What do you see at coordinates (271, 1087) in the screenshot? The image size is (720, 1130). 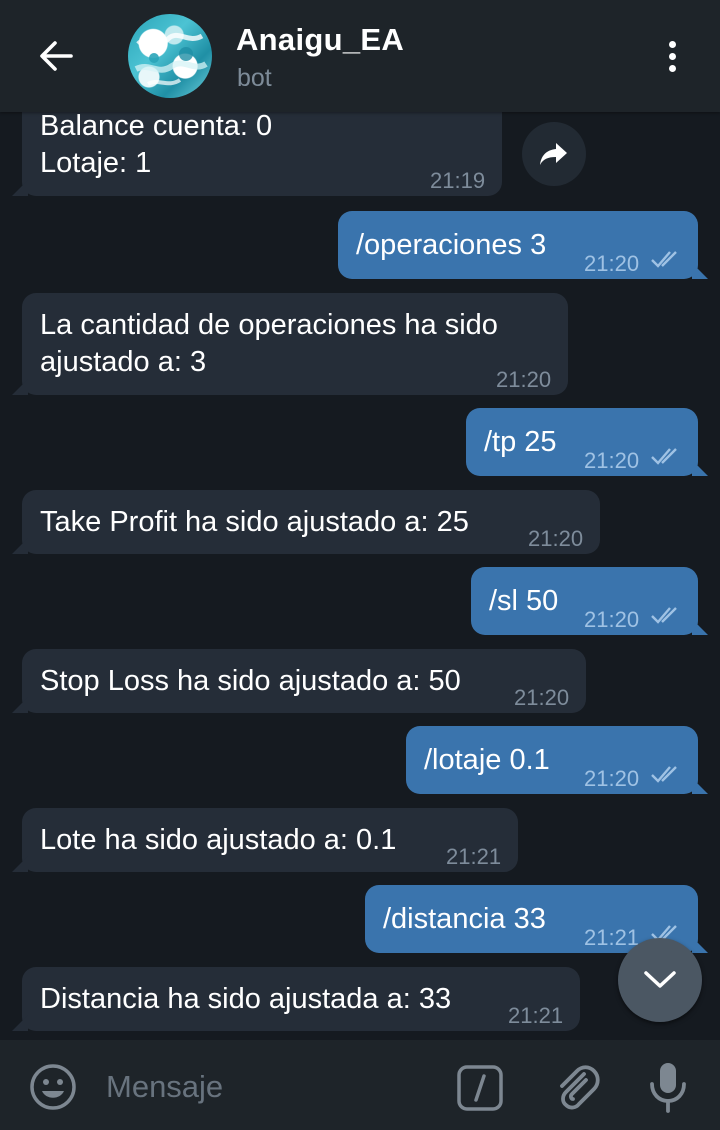 I see `message-input` at bounding box center [271, 1087].